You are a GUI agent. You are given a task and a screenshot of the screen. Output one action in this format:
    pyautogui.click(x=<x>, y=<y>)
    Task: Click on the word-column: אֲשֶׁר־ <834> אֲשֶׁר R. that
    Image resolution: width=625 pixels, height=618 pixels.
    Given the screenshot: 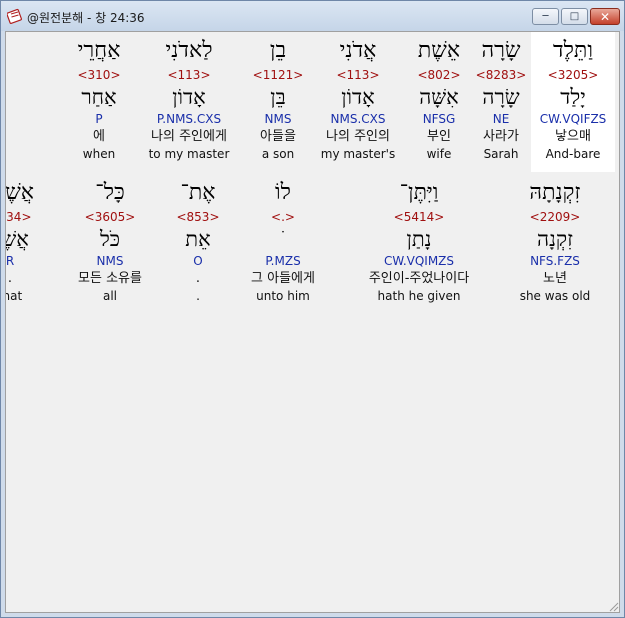 What is the action you would take?
    pyautogui.click(x=26, y=244)
    